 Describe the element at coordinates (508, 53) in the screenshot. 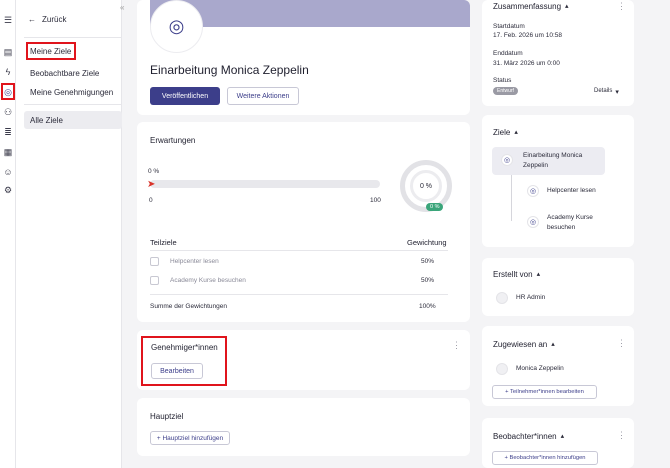

I see `end-date-label: Enddatum` at that location.